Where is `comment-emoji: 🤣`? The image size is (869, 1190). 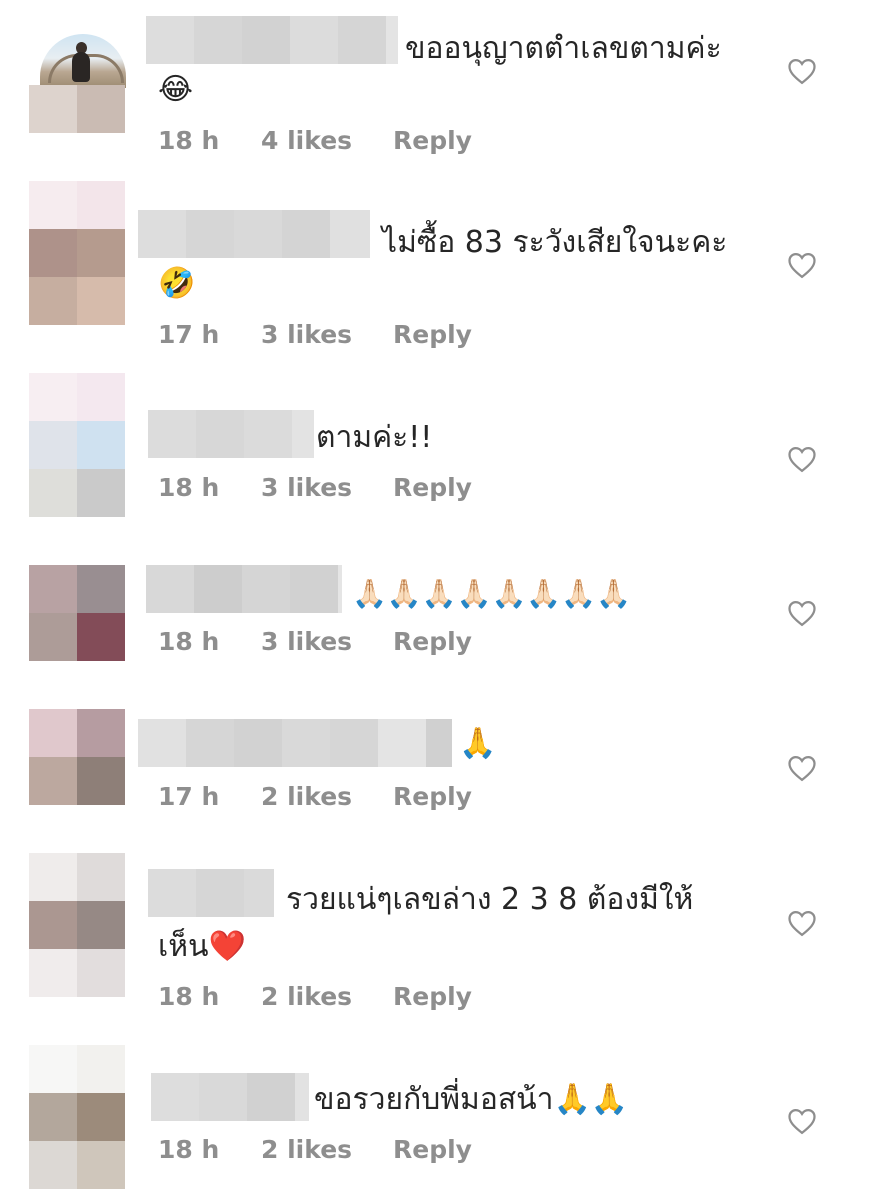
comment-emoji: 🤣 is located at coordinates (177, 283).